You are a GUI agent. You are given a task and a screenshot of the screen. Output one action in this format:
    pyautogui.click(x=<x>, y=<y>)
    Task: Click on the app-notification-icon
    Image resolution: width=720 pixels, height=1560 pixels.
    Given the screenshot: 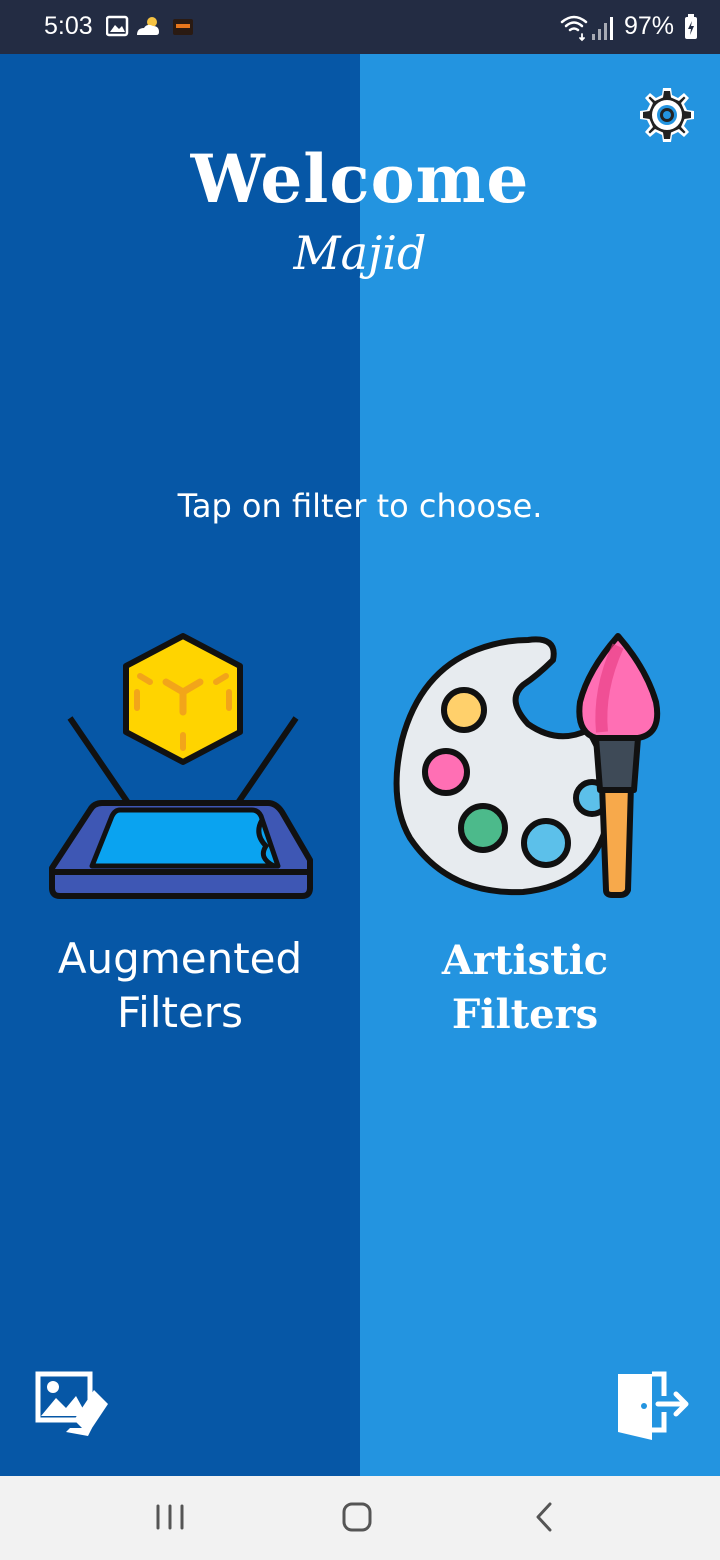 What is the action you would take?
    pyautogui.click(x=183, y=27)
    